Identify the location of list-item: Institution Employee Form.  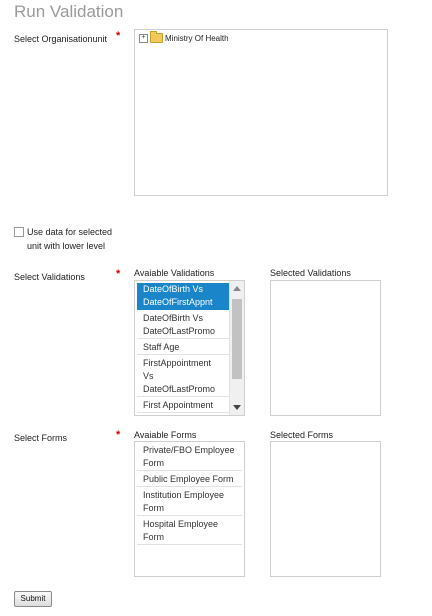
(189, 502).